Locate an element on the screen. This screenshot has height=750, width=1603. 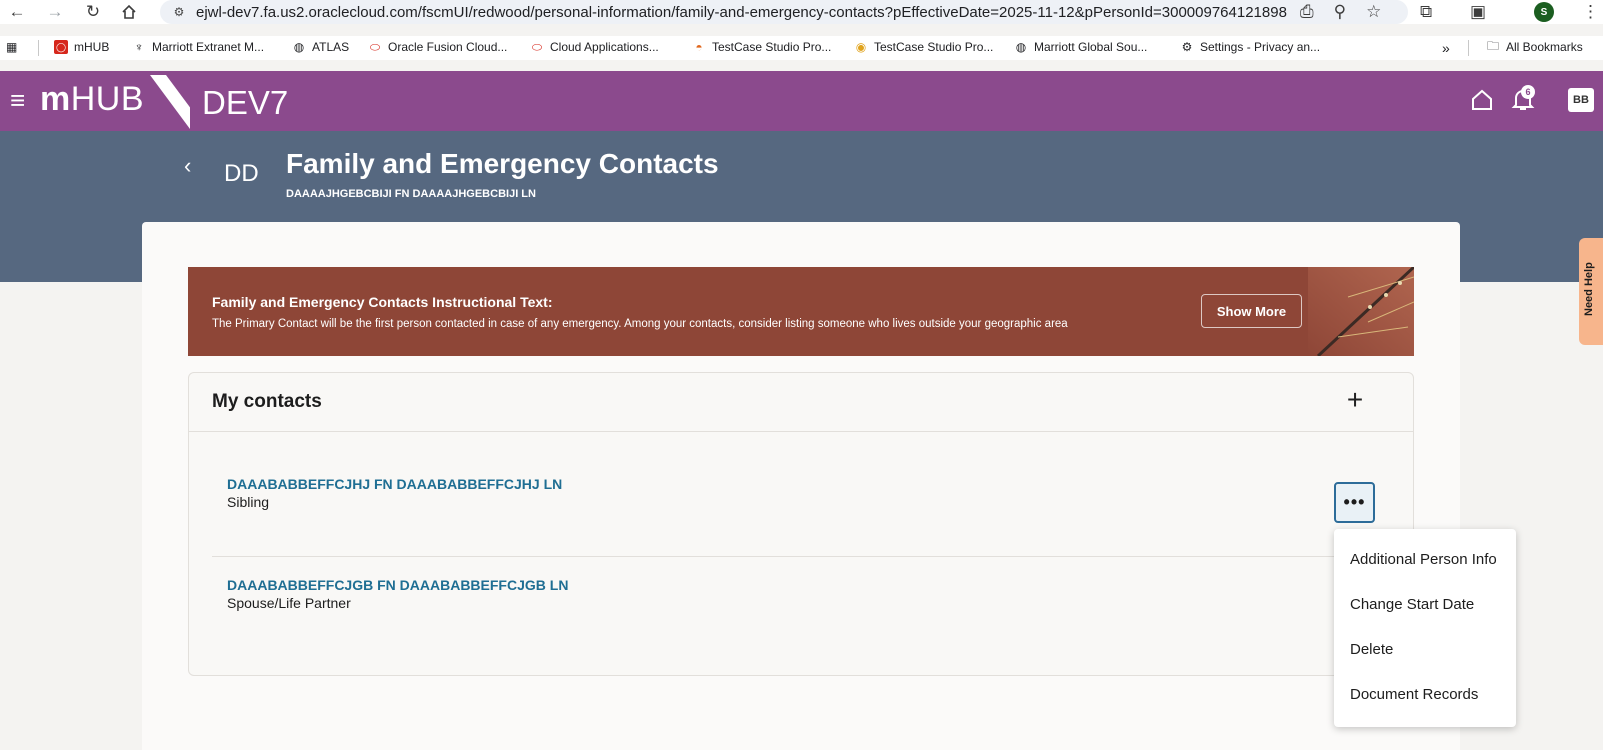
install-app-icon: ⎙ is located at coordinates (1307, 12).